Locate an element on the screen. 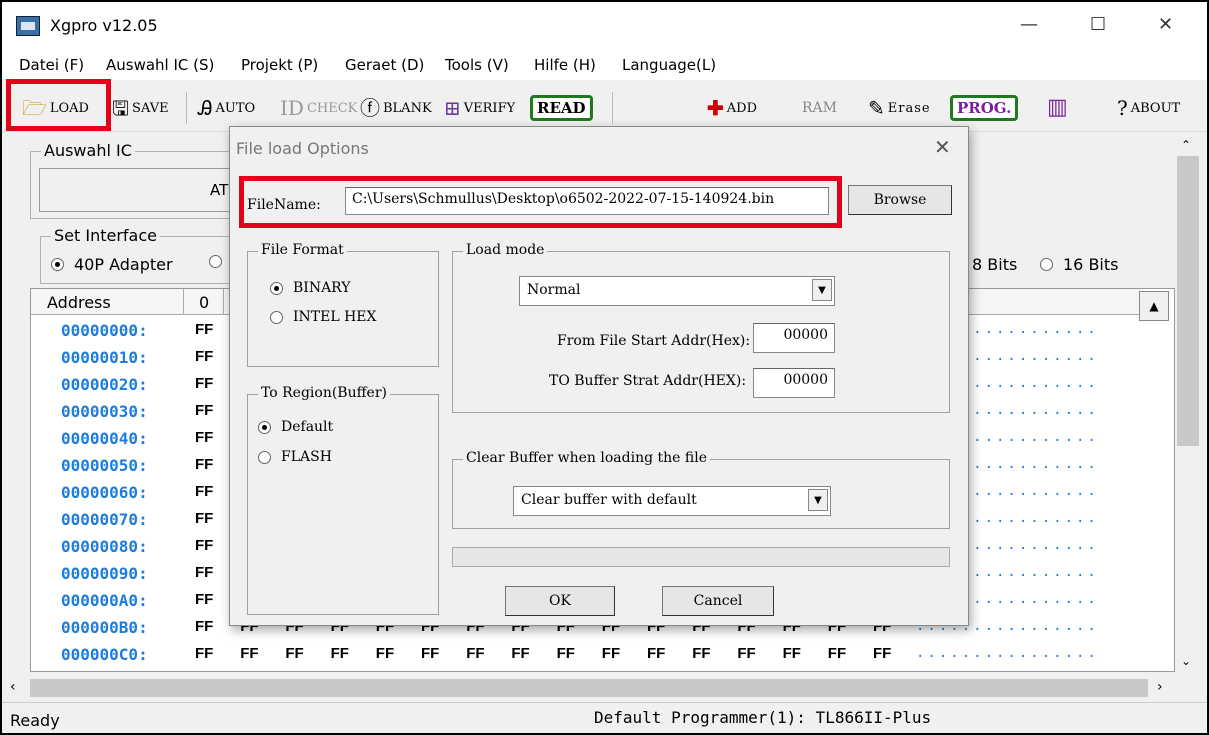 The width and height of the screenshot is (1209, 735). maximize-button: ☐ is located at coordinates (1098, 24).